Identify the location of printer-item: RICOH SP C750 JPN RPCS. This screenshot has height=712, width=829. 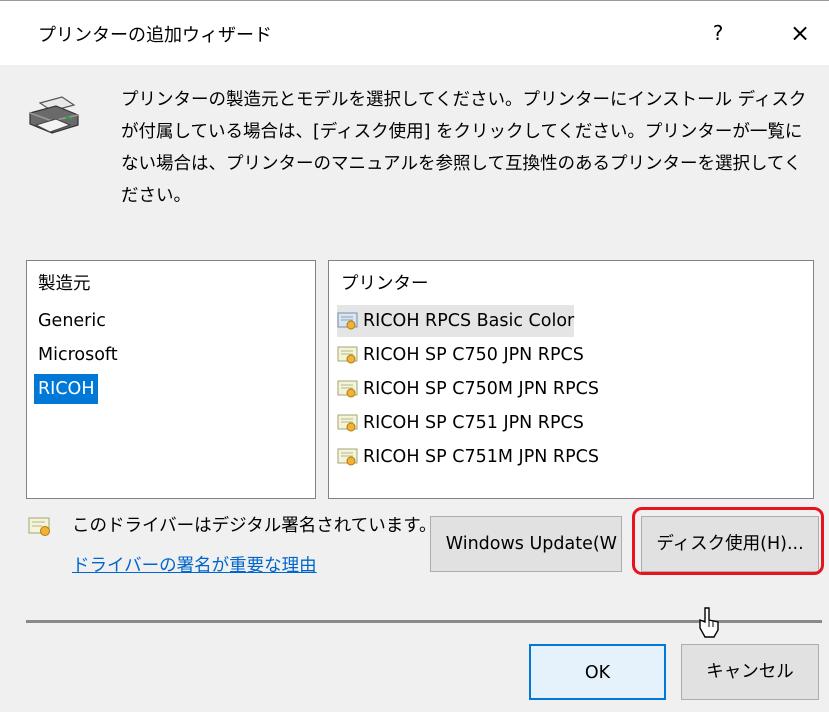
(460, 355).